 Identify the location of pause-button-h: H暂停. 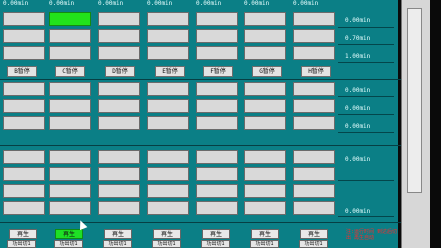
(316, 71).